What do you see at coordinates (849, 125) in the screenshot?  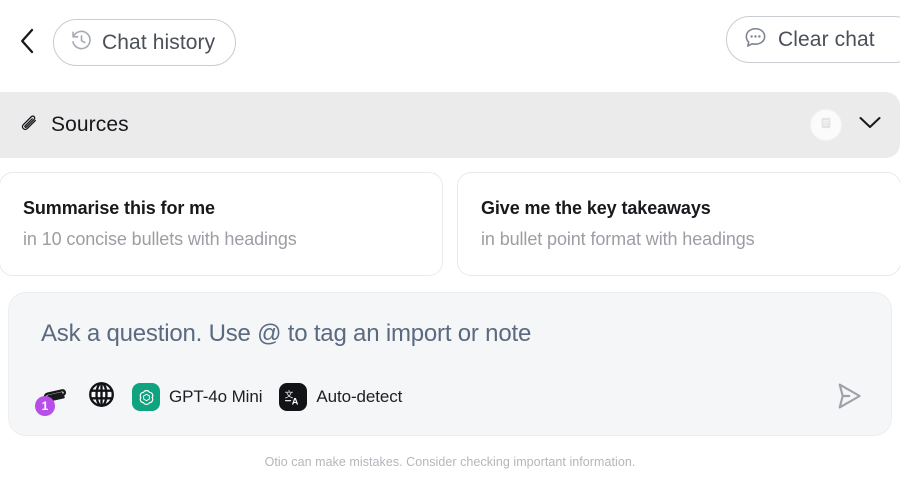 I see `sources-actions` at bounding box center [849, 125].